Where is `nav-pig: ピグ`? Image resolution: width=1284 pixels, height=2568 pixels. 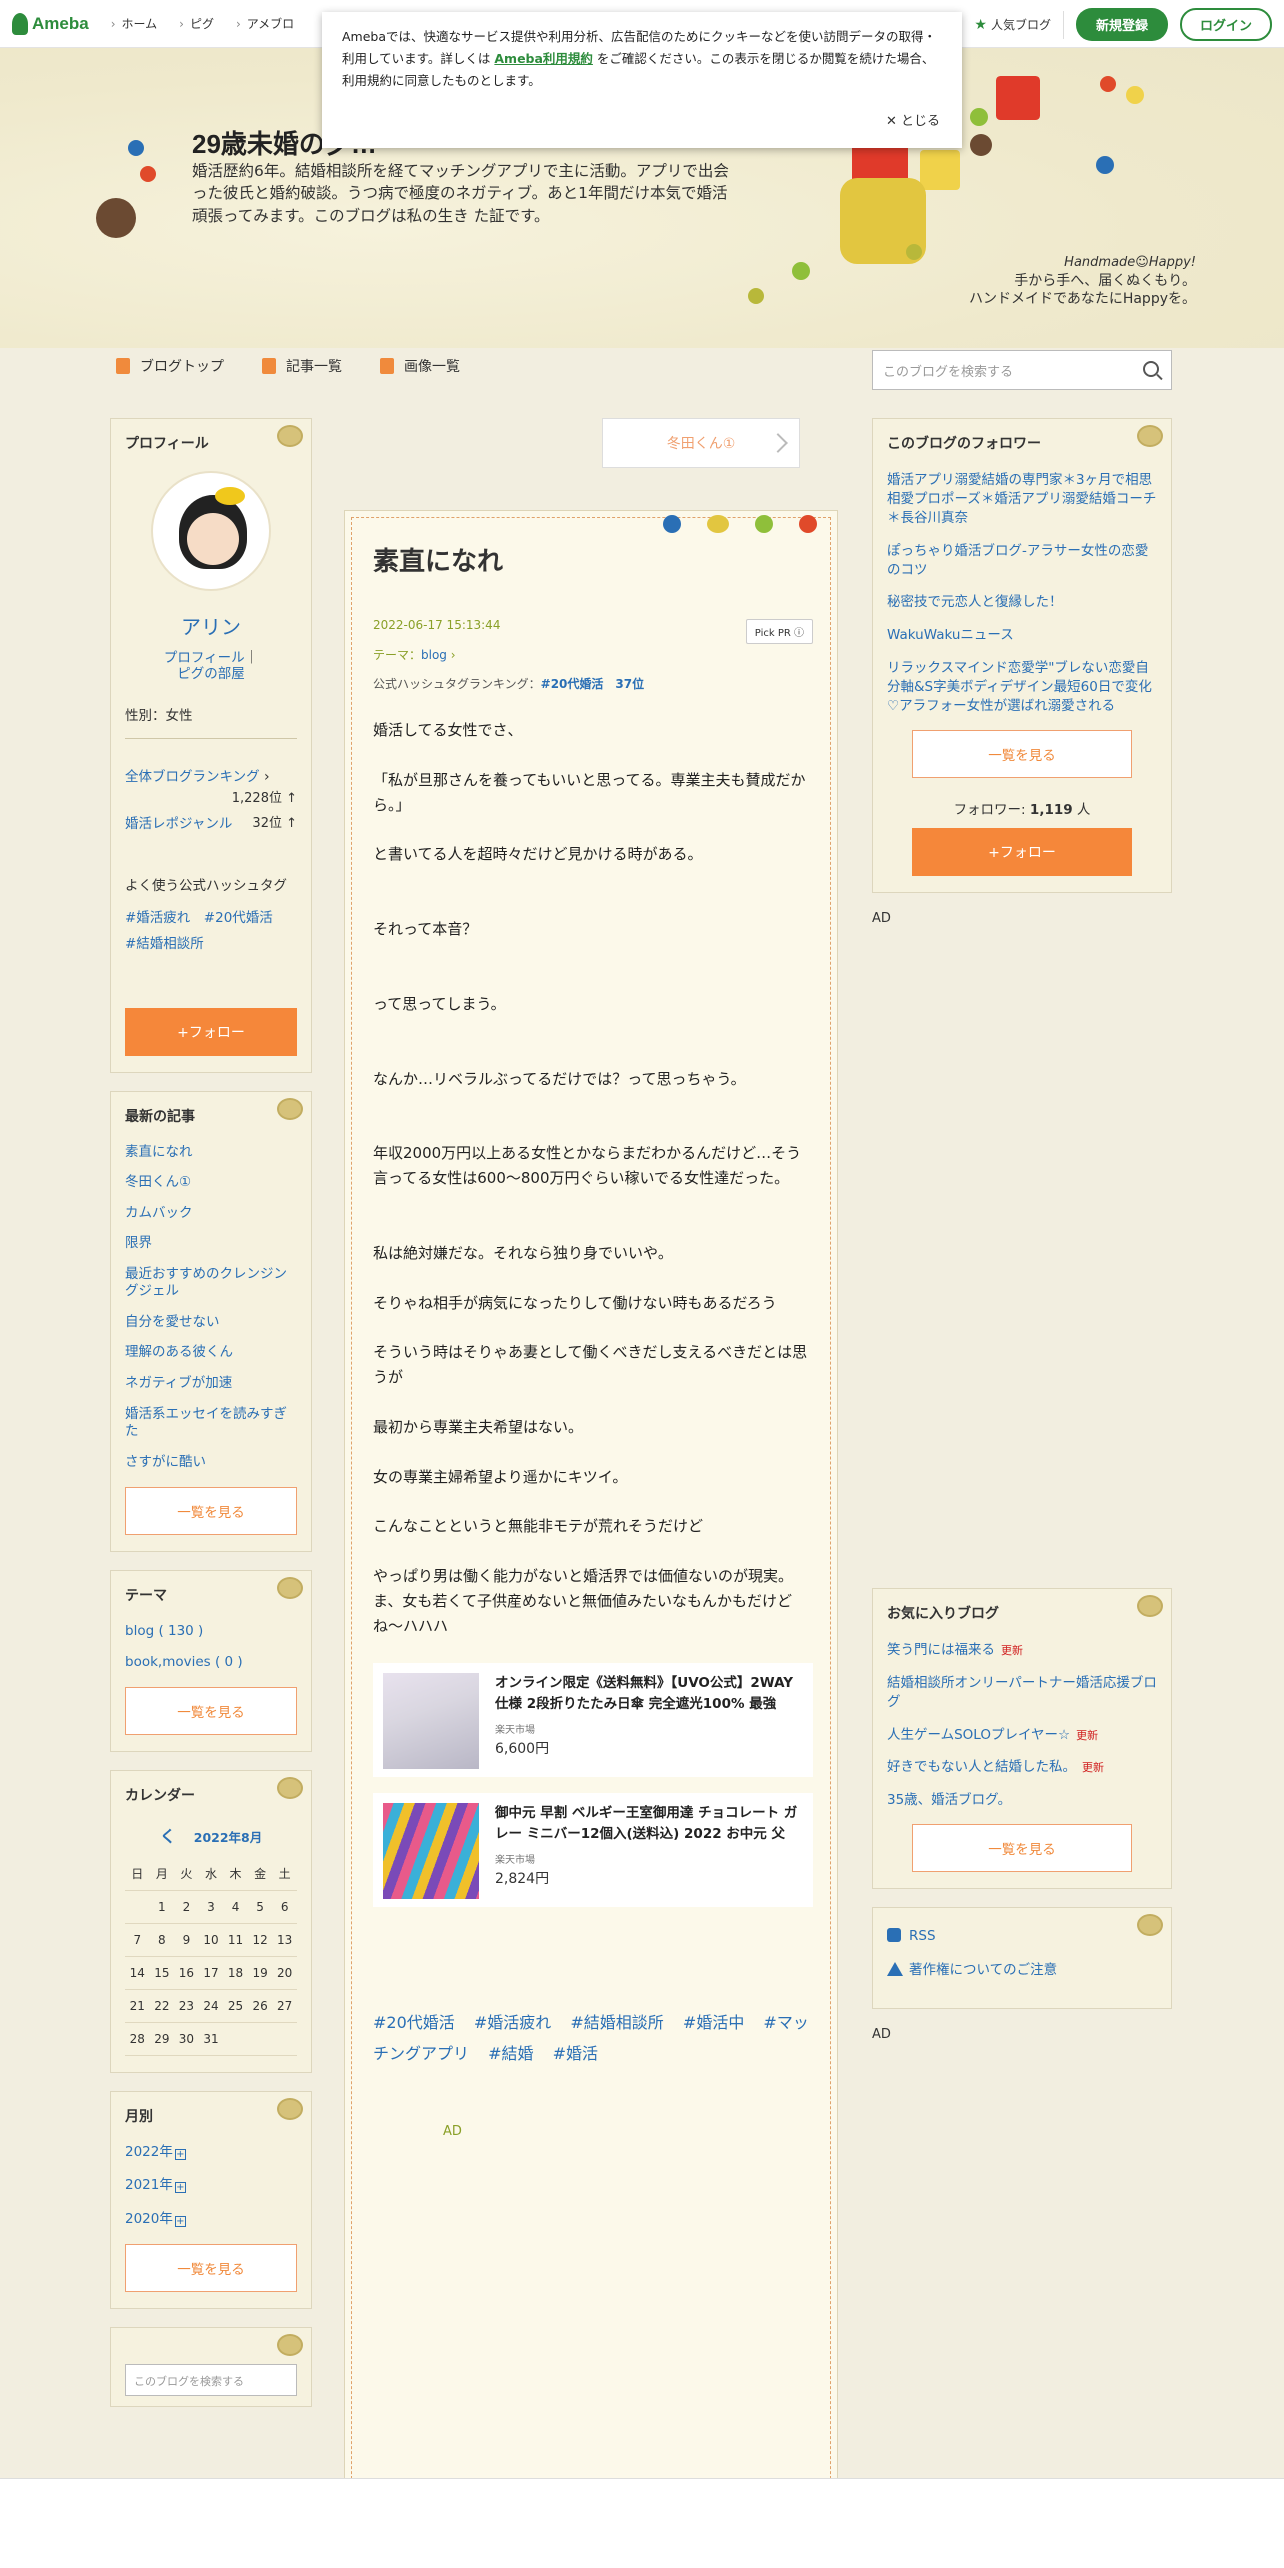 nav-pig: ピグ is located at coordinates (196, 23).